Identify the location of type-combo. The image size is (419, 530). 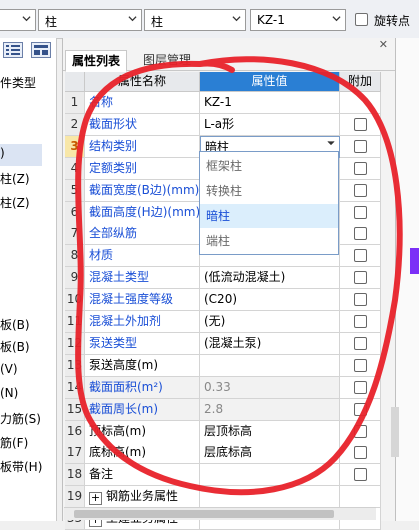
(18, 20).